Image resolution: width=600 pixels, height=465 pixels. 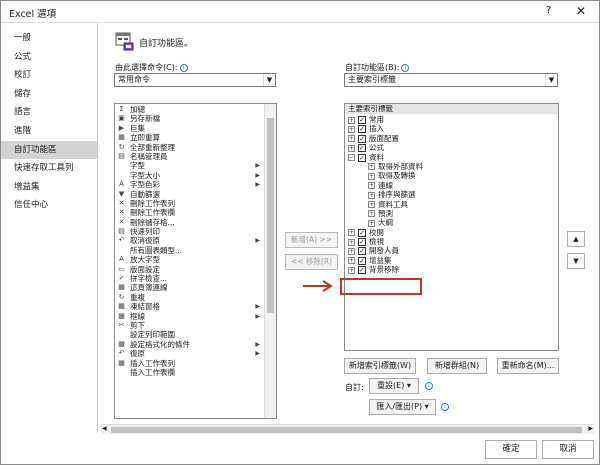 What do you see at coordinates (195, 325) in the screenshot?
I see `command-item: ✂ 剪下` at bounding box center [195, 325].